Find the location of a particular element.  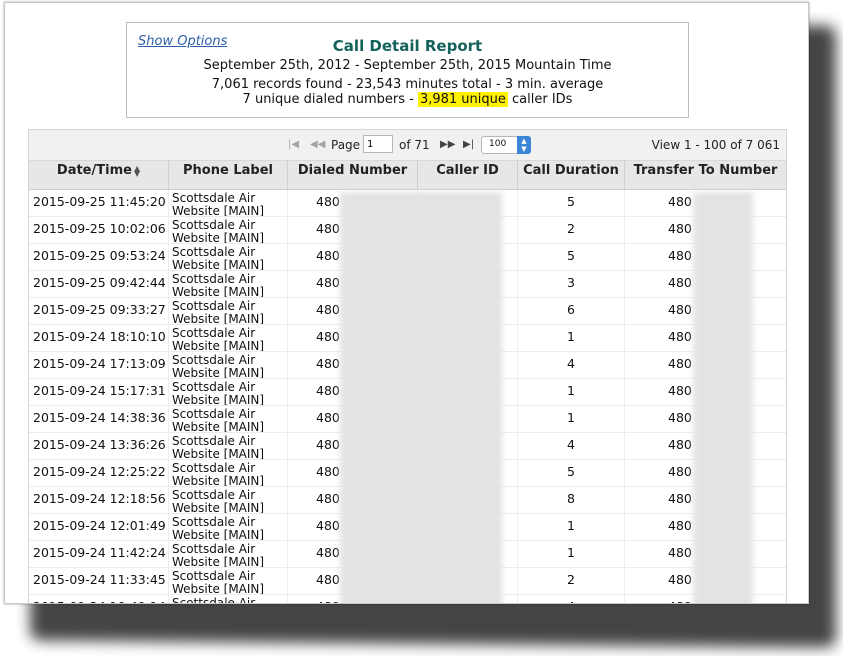

col-phone-label: Phone Label is located at coordinates (228, 175).